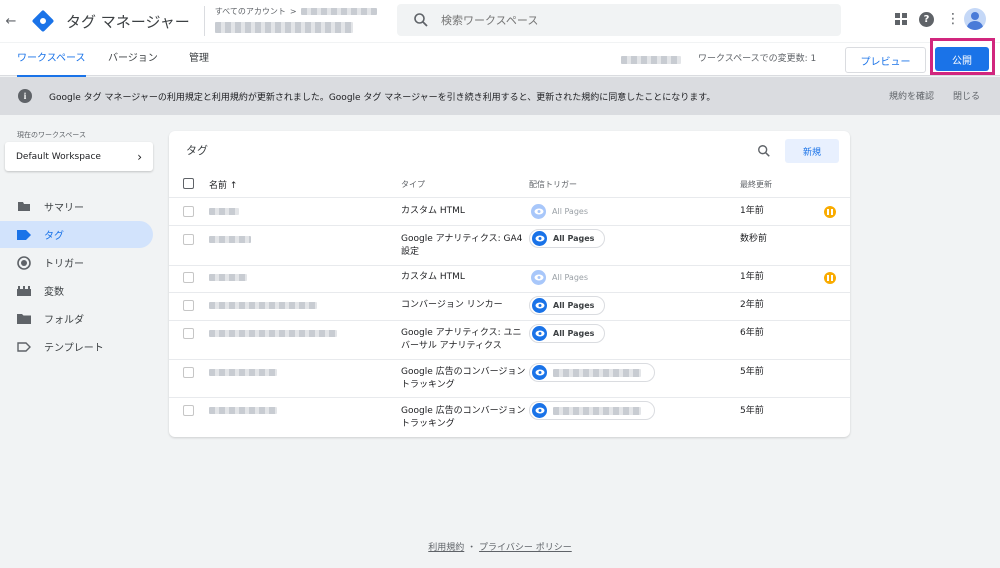  I want to click on workspace-selector: Default Workspace ›, so click(79, 156).